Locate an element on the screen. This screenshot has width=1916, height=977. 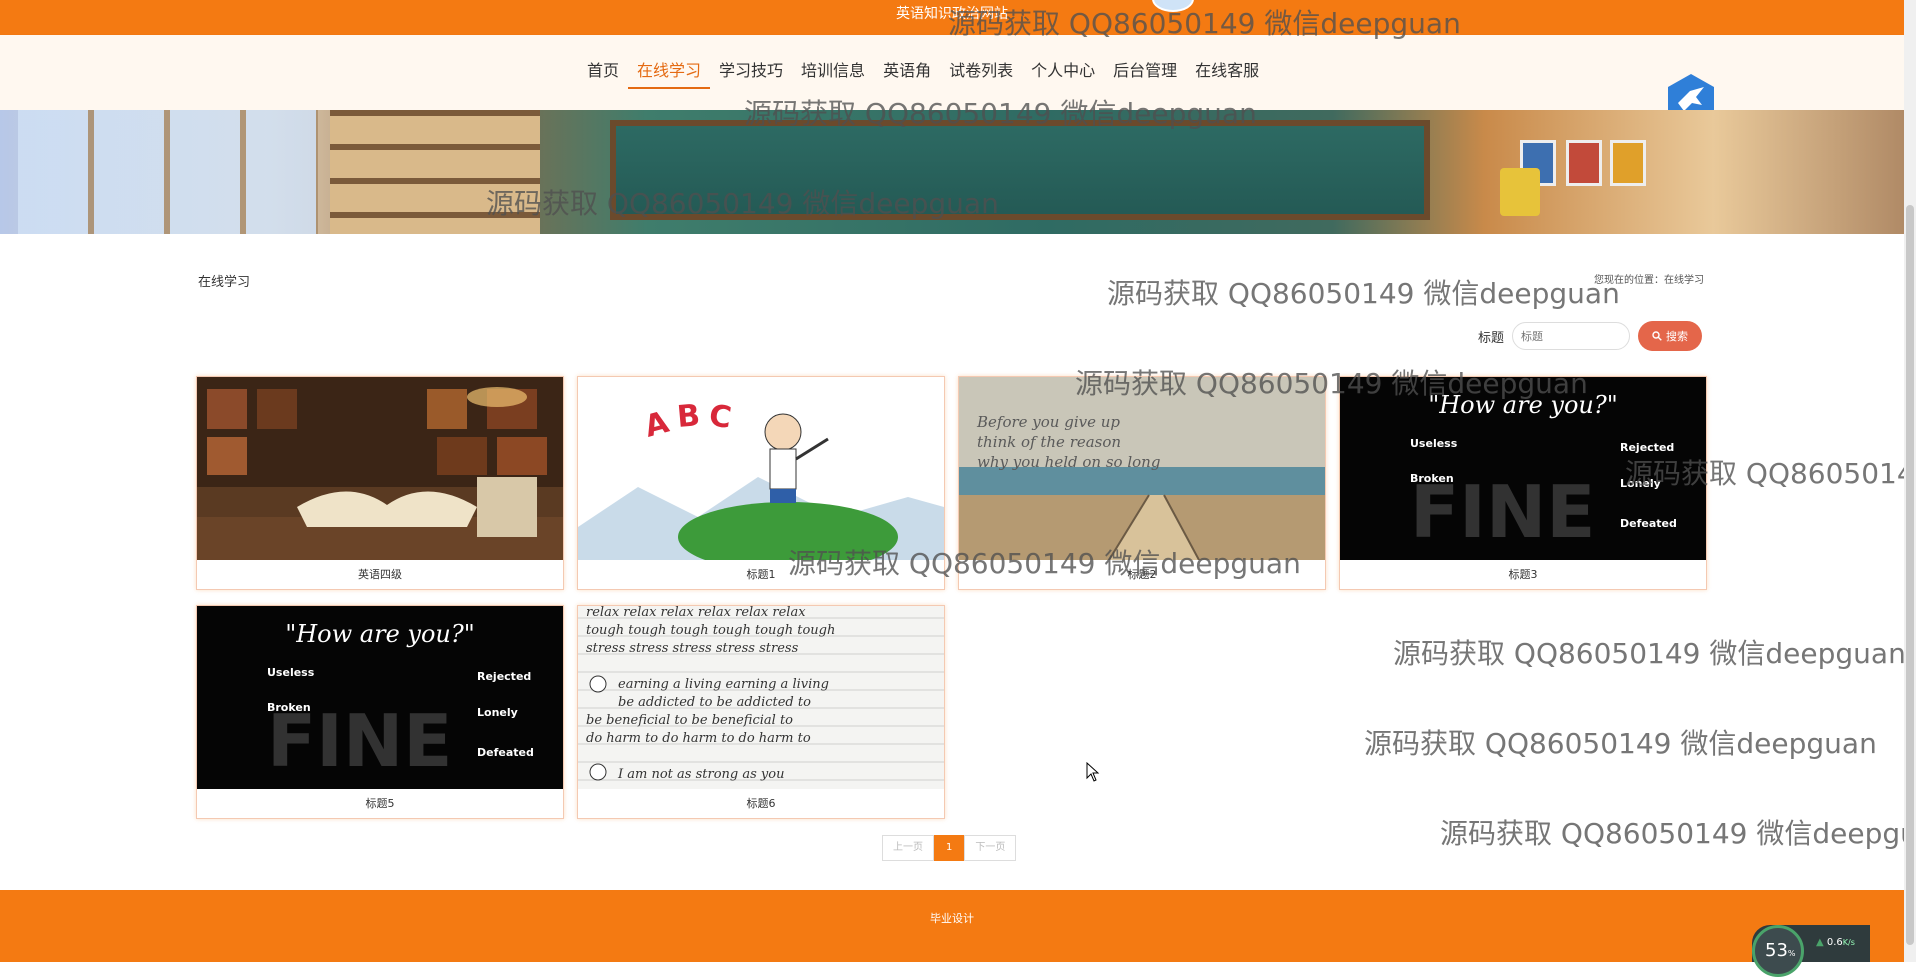
hero-banner is located at coordinates (952, 172).